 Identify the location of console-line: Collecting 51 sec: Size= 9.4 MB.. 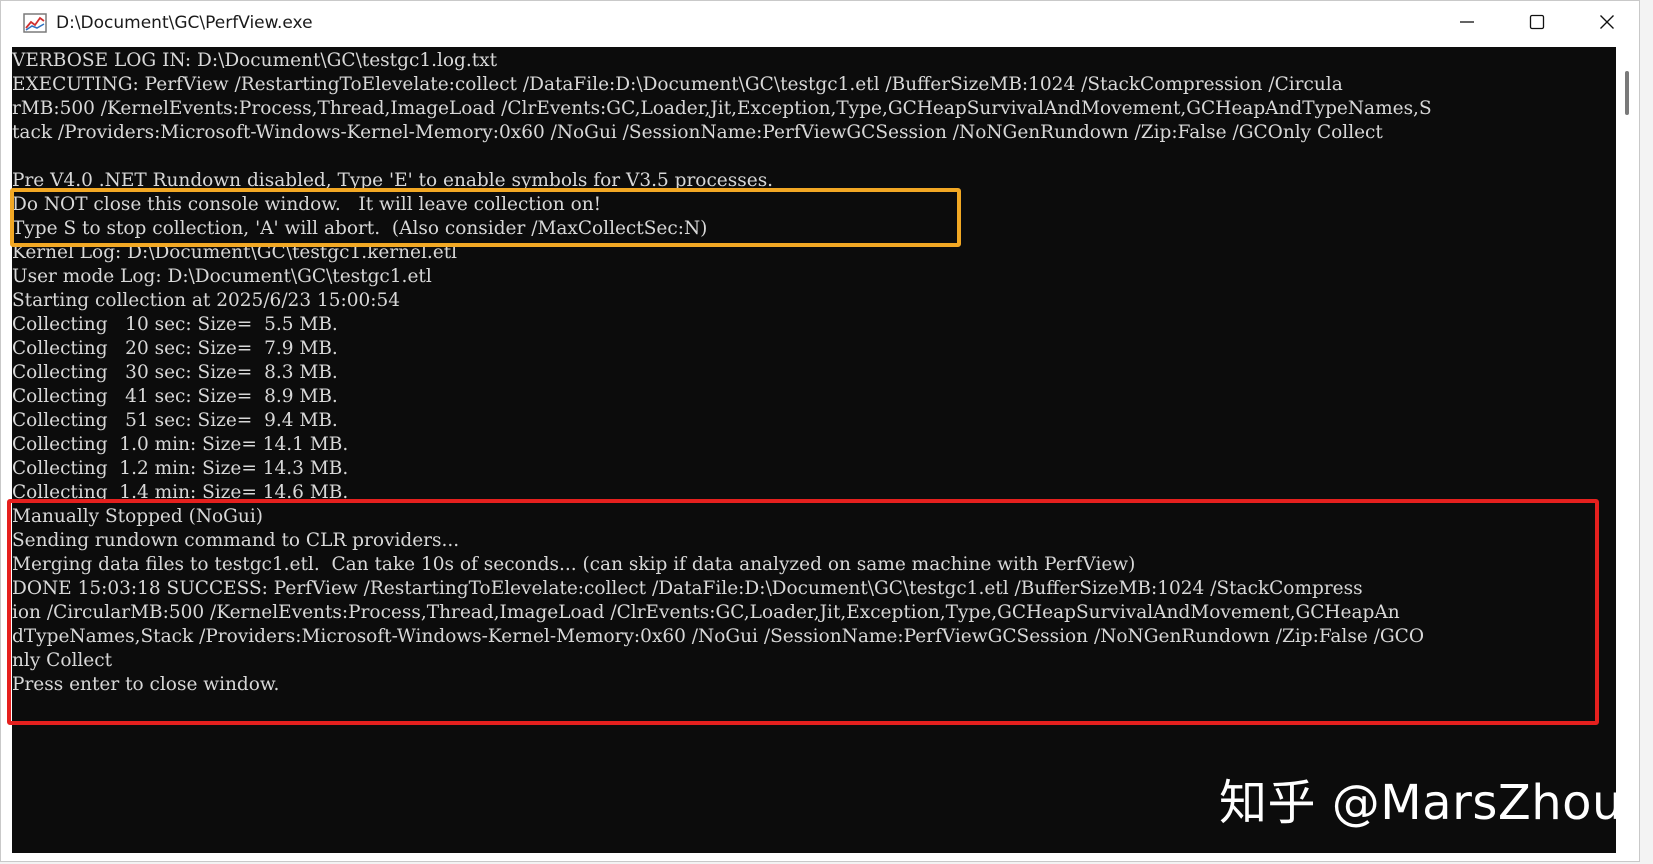
(175, 420).